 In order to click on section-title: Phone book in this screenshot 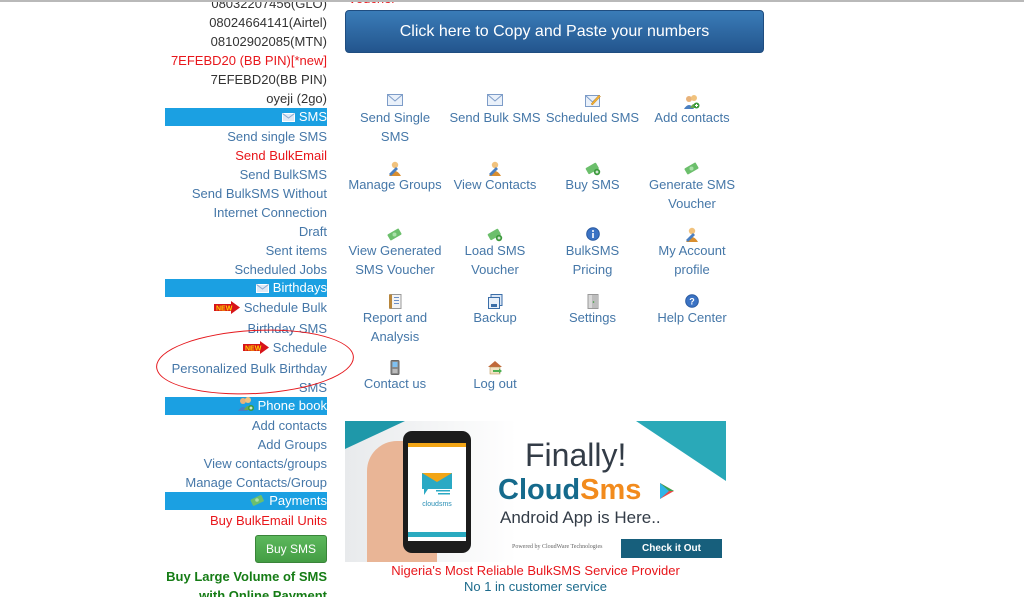, I will do `click(292, 405)`.